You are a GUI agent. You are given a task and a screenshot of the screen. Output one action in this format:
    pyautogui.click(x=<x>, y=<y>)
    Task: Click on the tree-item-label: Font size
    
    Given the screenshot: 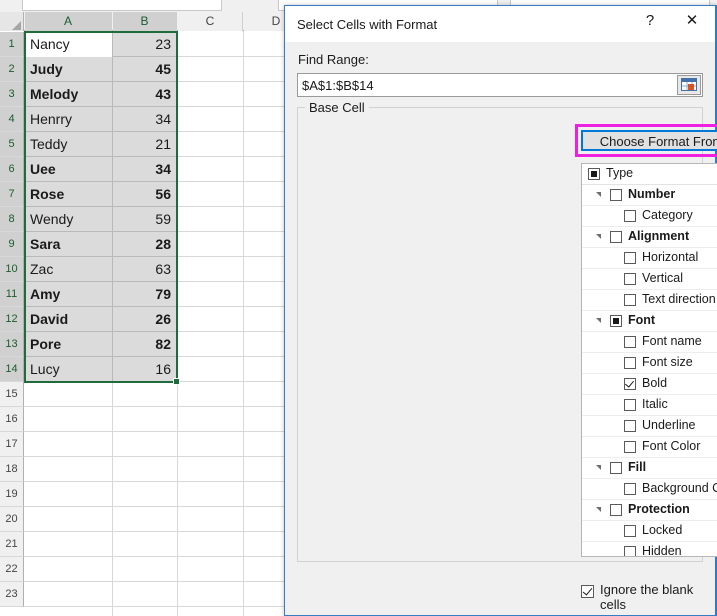 What is the action you would take?
    pyautogui.click(x=667, y=362)
    